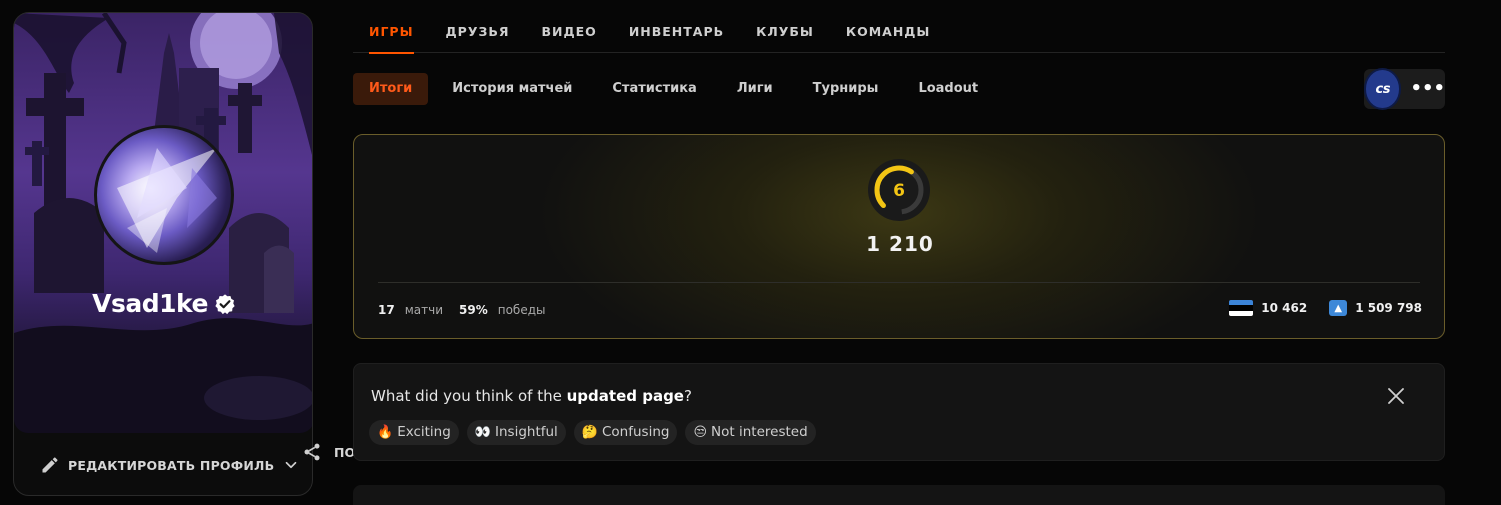 This screenshot has height=505, width=1501. What do you see at coordinates (385, 432) in the screenshot?
I see `fire-emoji-icon: 🔥` at bounding box center [385, 432].